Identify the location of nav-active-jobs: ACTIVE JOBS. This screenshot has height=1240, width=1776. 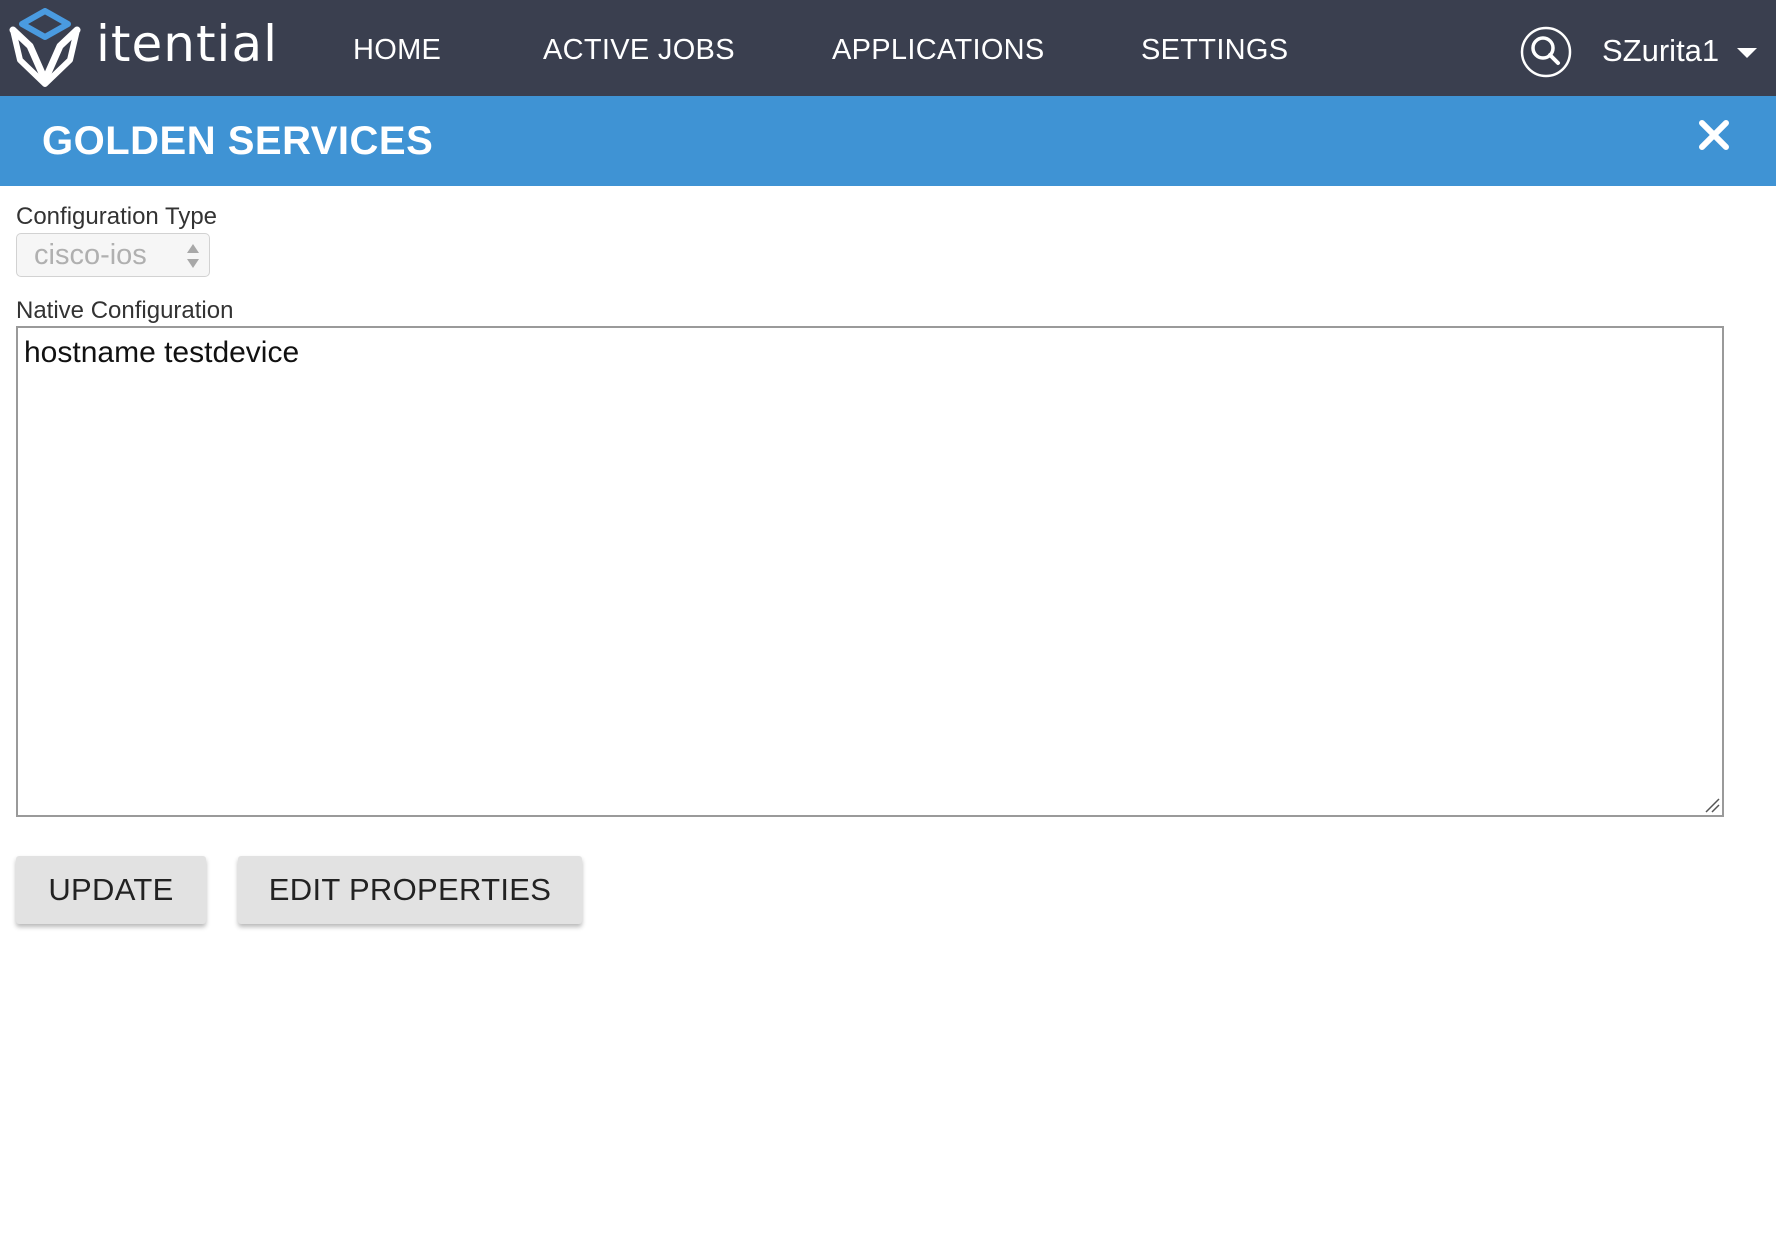
(639, 50).